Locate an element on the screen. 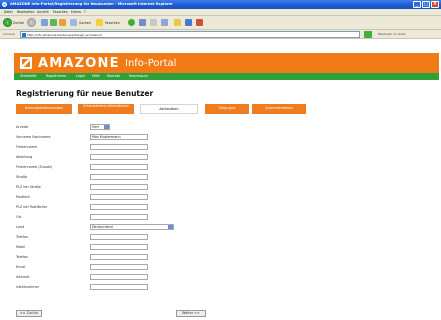 The image size is (441, 320). tab-address-data: Adressdaten is located at coordinates (169, 109).